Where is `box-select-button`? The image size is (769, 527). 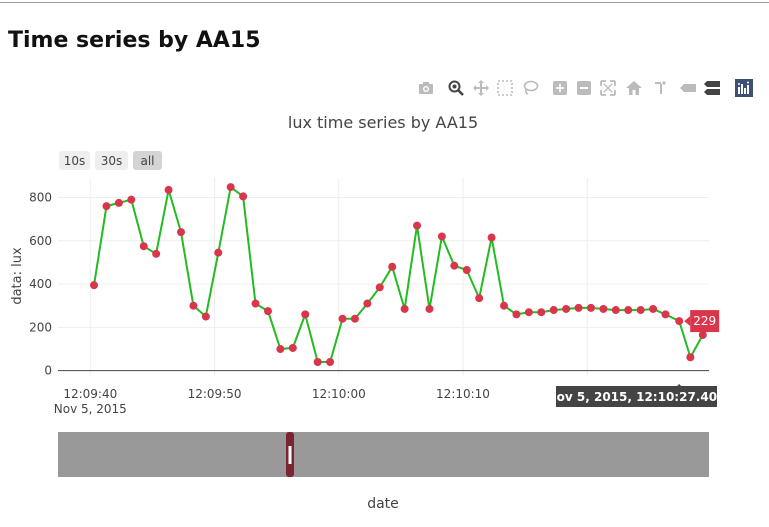 box-select-button is located at coordinates (505, 88).